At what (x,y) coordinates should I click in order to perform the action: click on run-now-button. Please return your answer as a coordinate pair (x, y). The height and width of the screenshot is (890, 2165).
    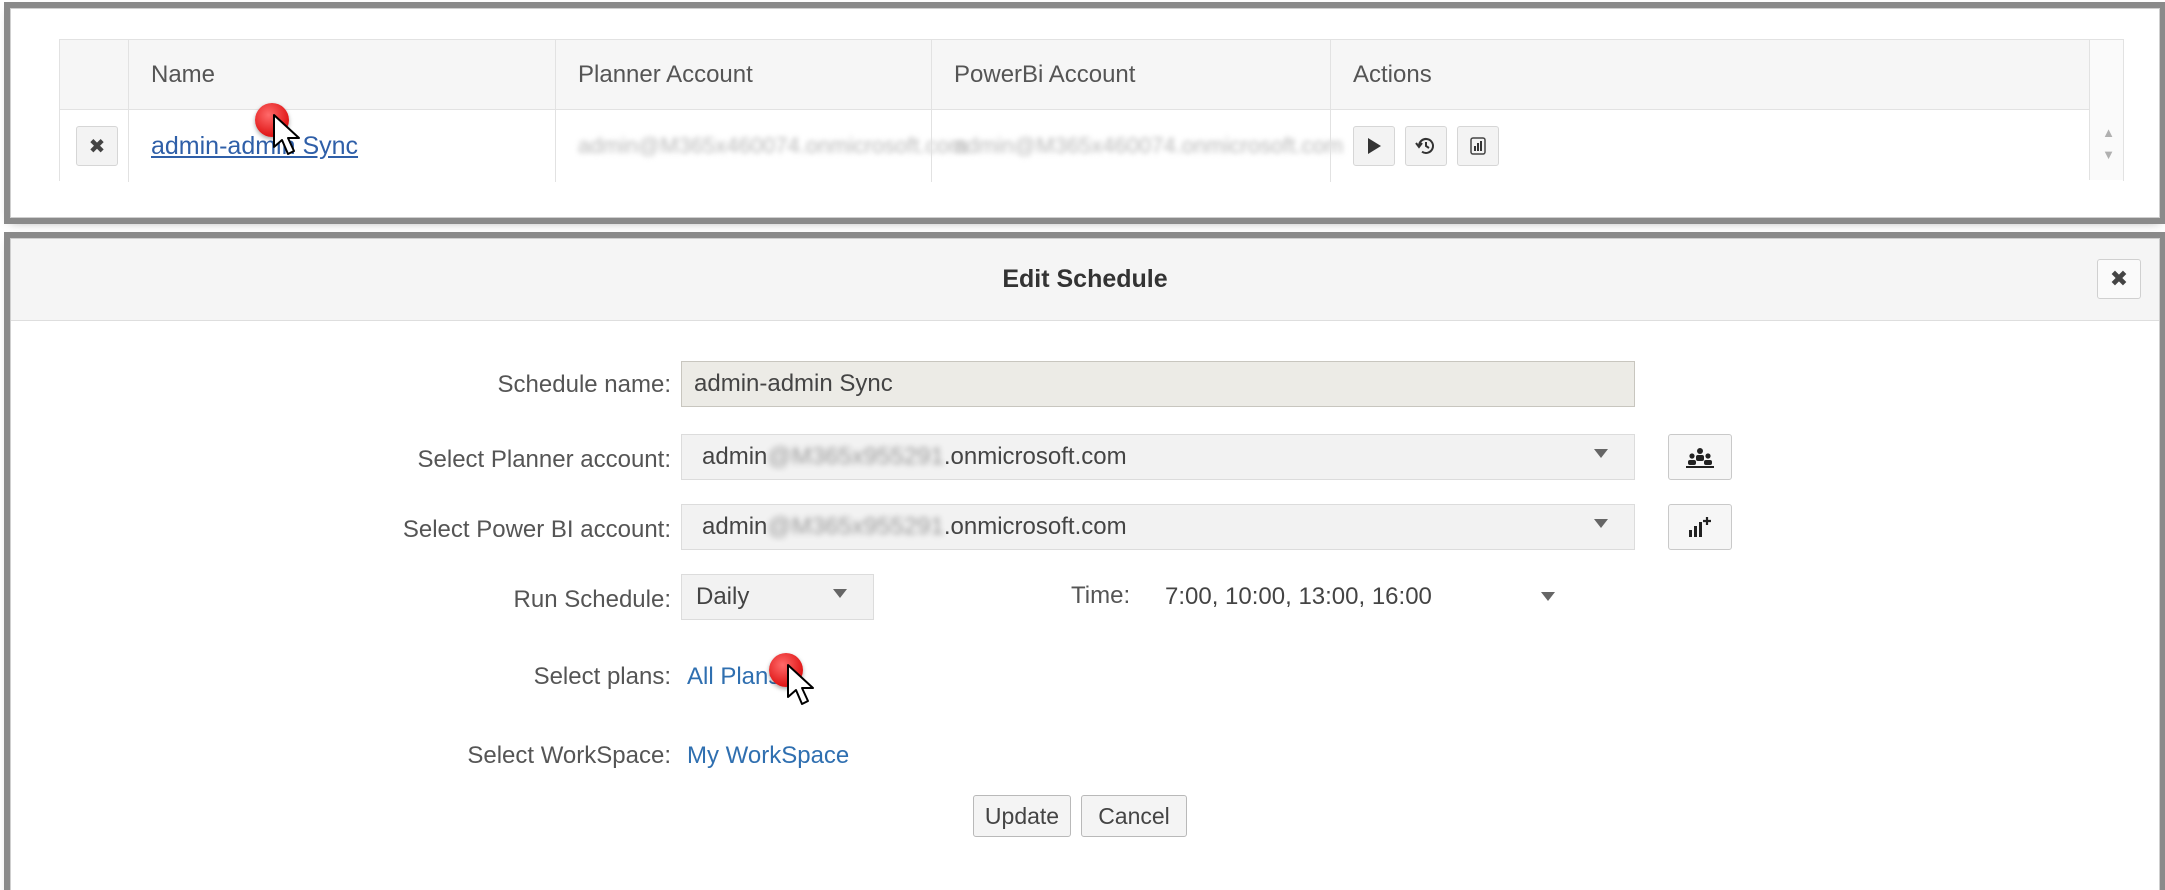
    Looking at the image, I should click on (1374, 146).